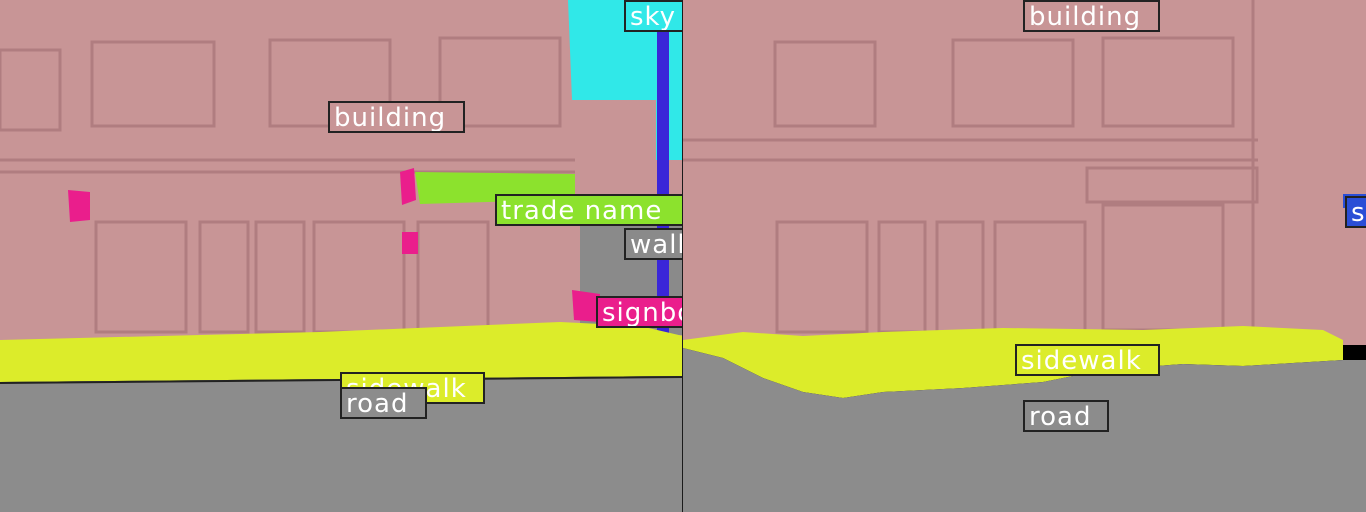  What do you see at coordinates (653, 244) in the screenshot?
I see `label-wall: wall` at bounding box center [653, 244].